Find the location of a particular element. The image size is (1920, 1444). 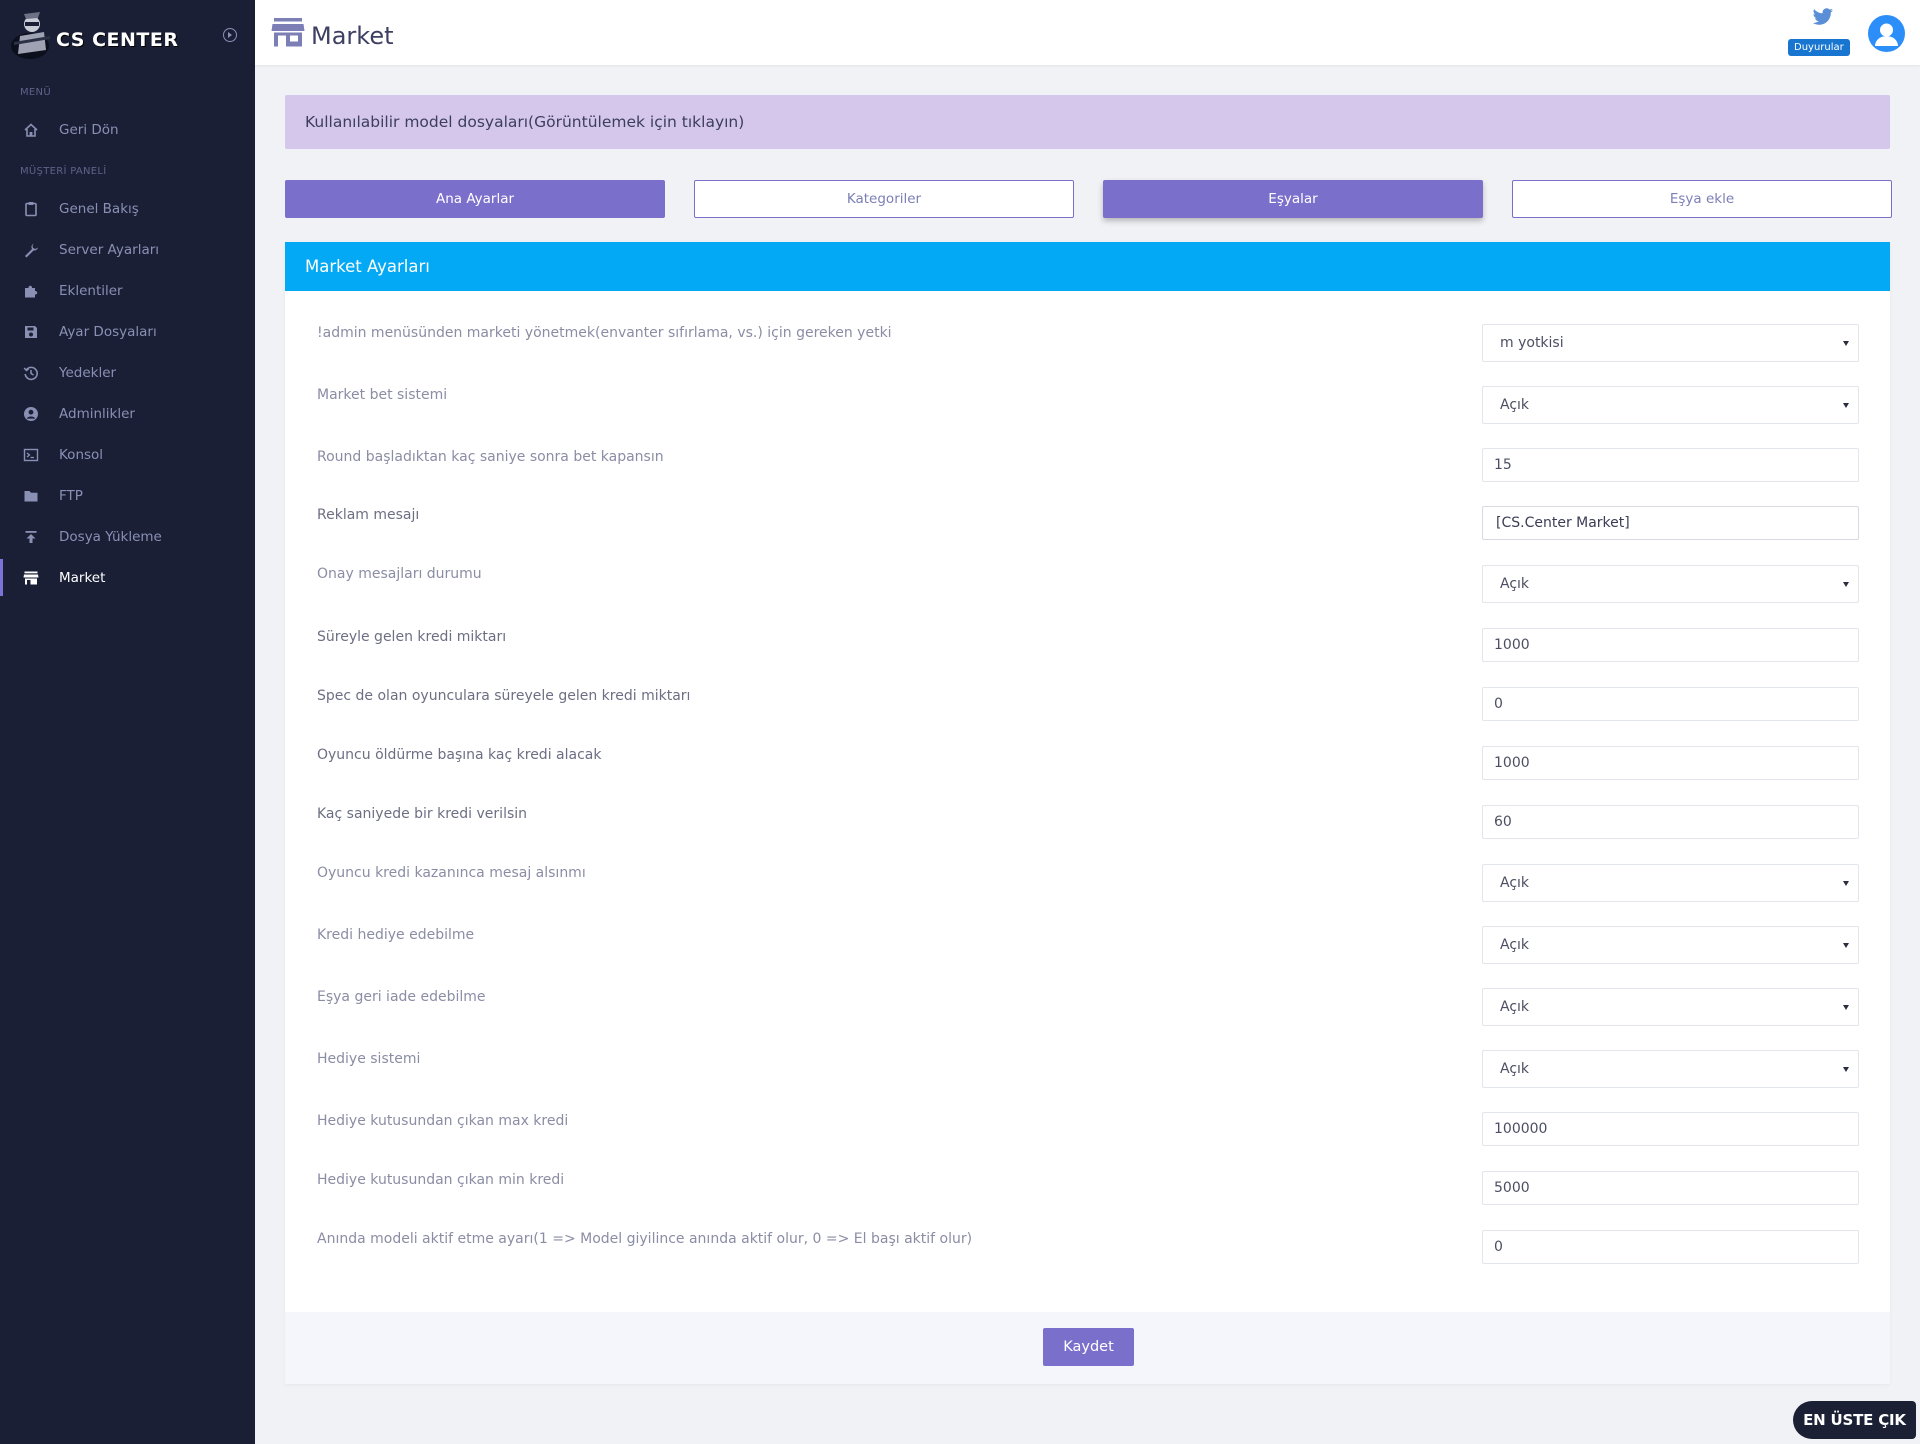

setting-label: Kaç saniyede bir kredi verilsin is located at coordinates (422, 814).